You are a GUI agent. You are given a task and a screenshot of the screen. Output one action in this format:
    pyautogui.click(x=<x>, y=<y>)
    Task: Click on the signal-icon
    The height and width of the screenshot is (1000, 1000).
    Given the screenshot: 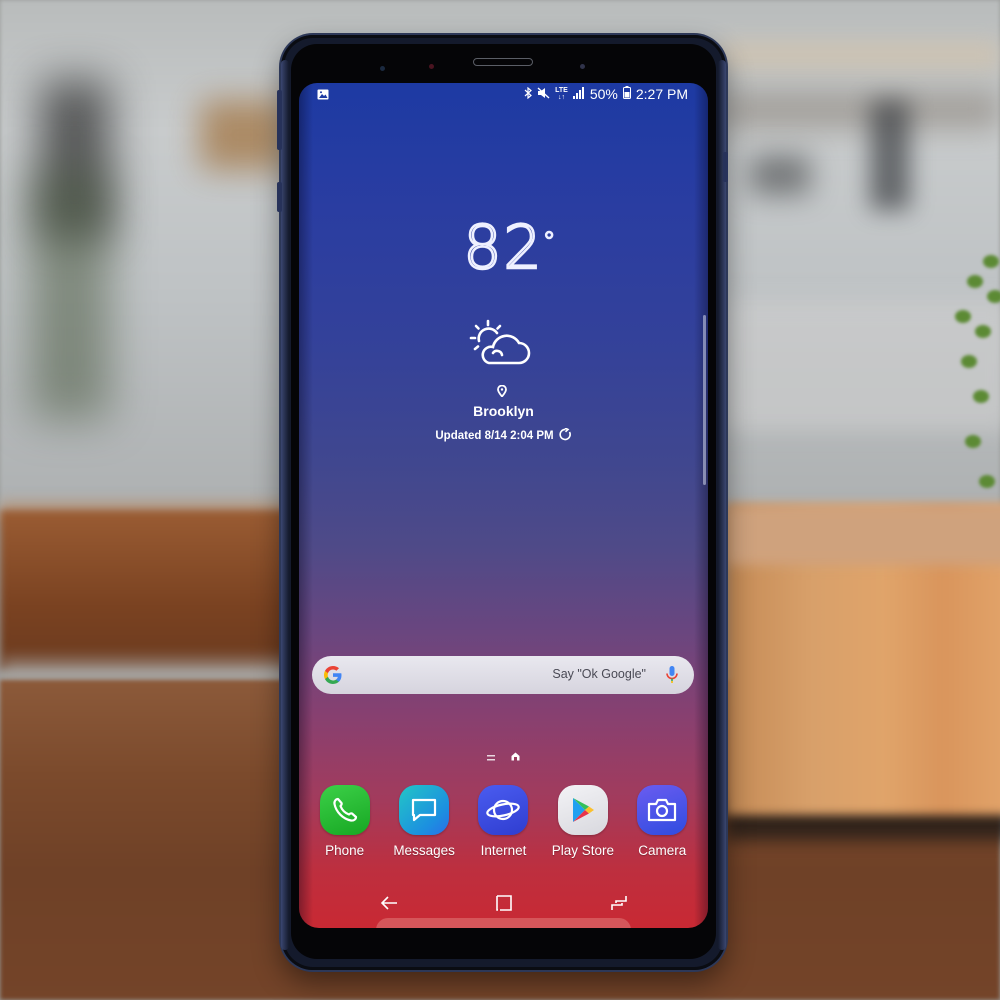 What is the action you would take?
    pyautogui.click(x=578, y=94)
    